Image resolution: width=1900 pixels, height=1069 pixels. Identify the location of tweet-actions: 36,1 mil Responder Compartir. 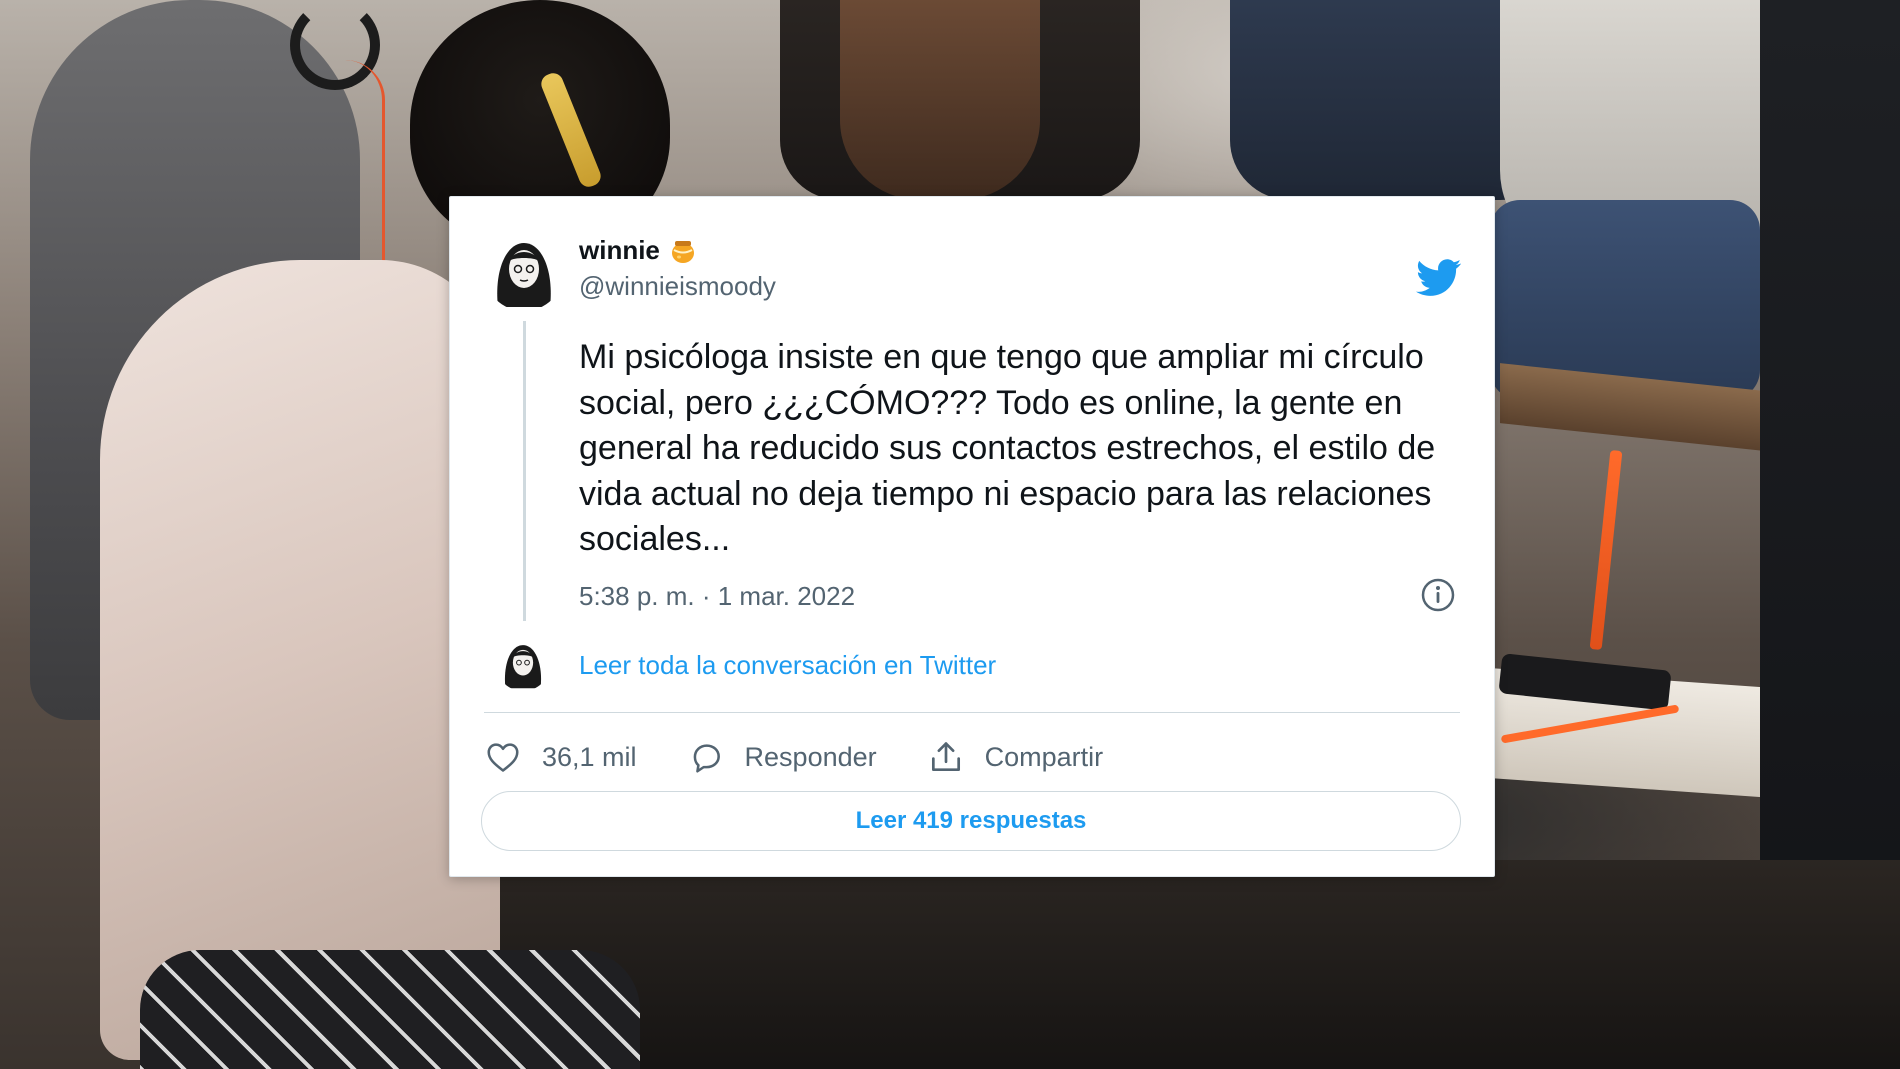
(793, 757).